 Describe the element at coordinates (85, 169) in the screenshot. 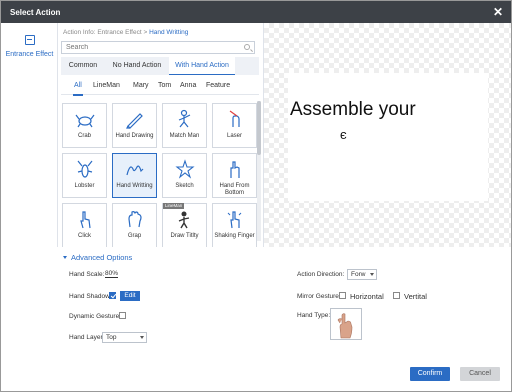

I see `lobster-icon` at that location.